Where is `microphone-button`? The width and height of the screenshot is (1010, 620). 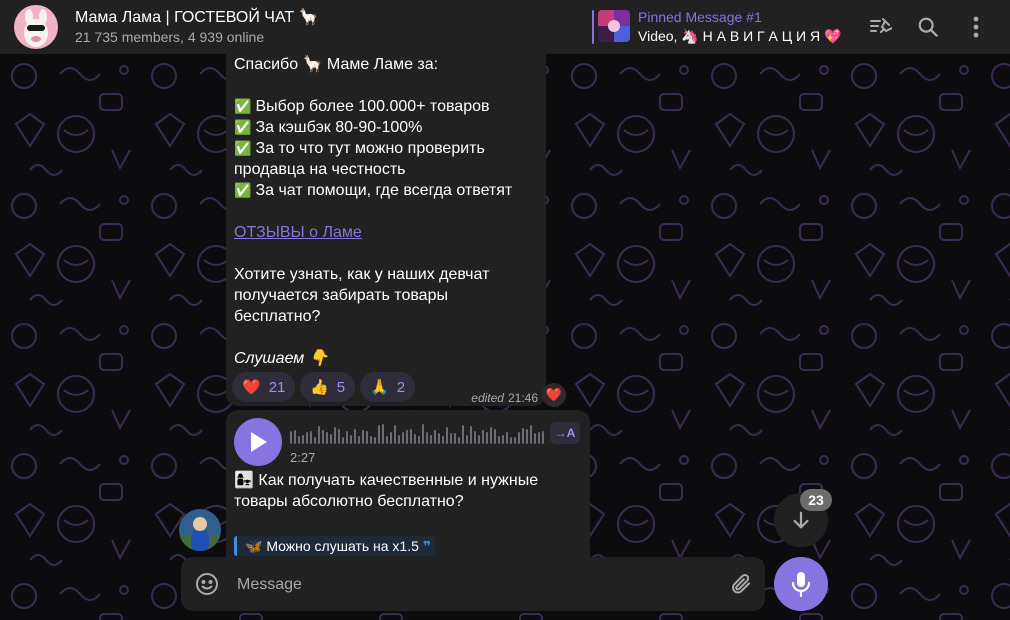 microphone-button is located at coordinates (801, 584).